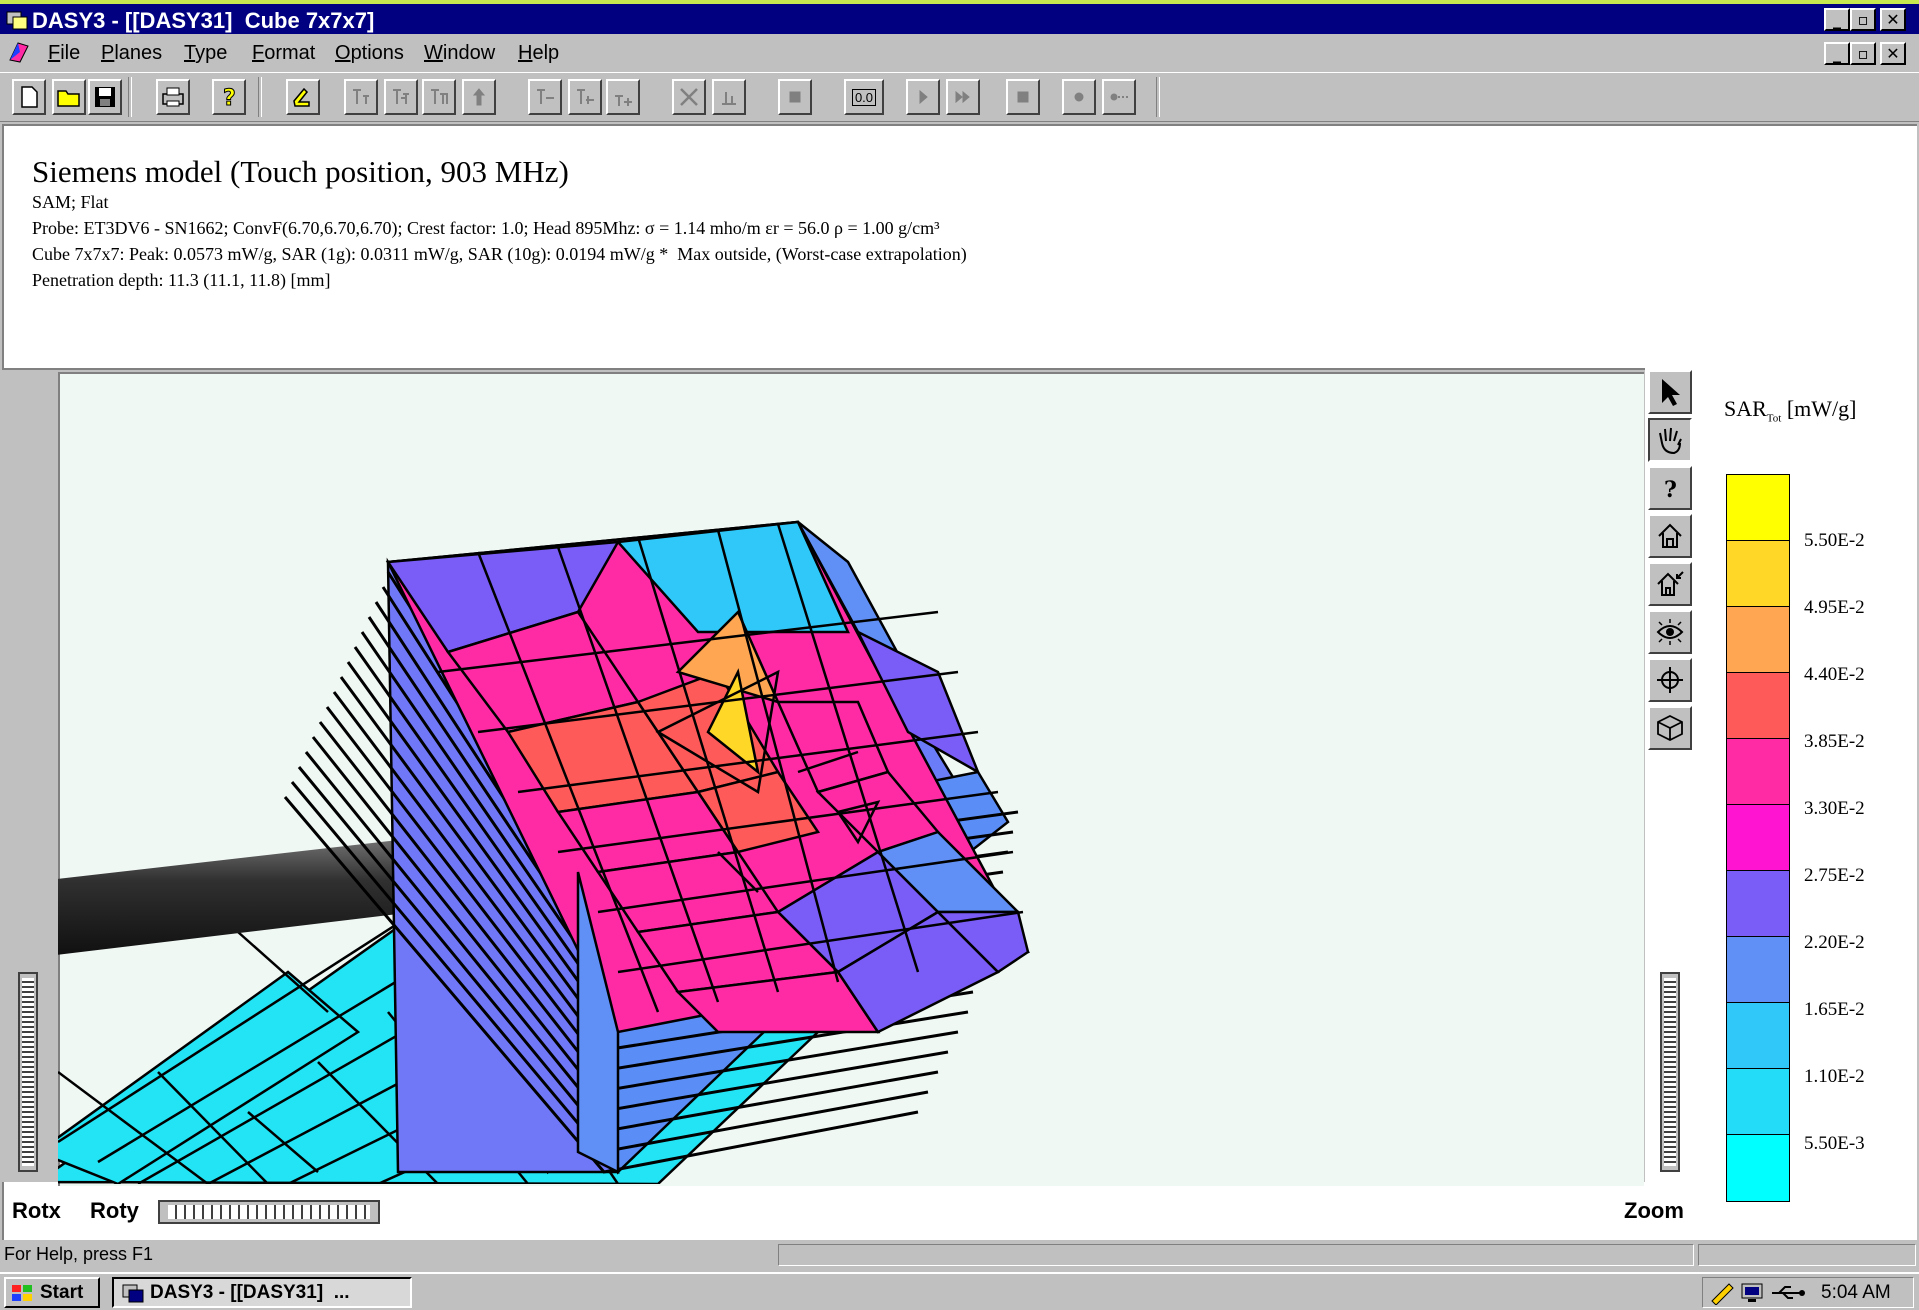  I want to click on legend-label: 5.50E-3, so click(1834, 1143).